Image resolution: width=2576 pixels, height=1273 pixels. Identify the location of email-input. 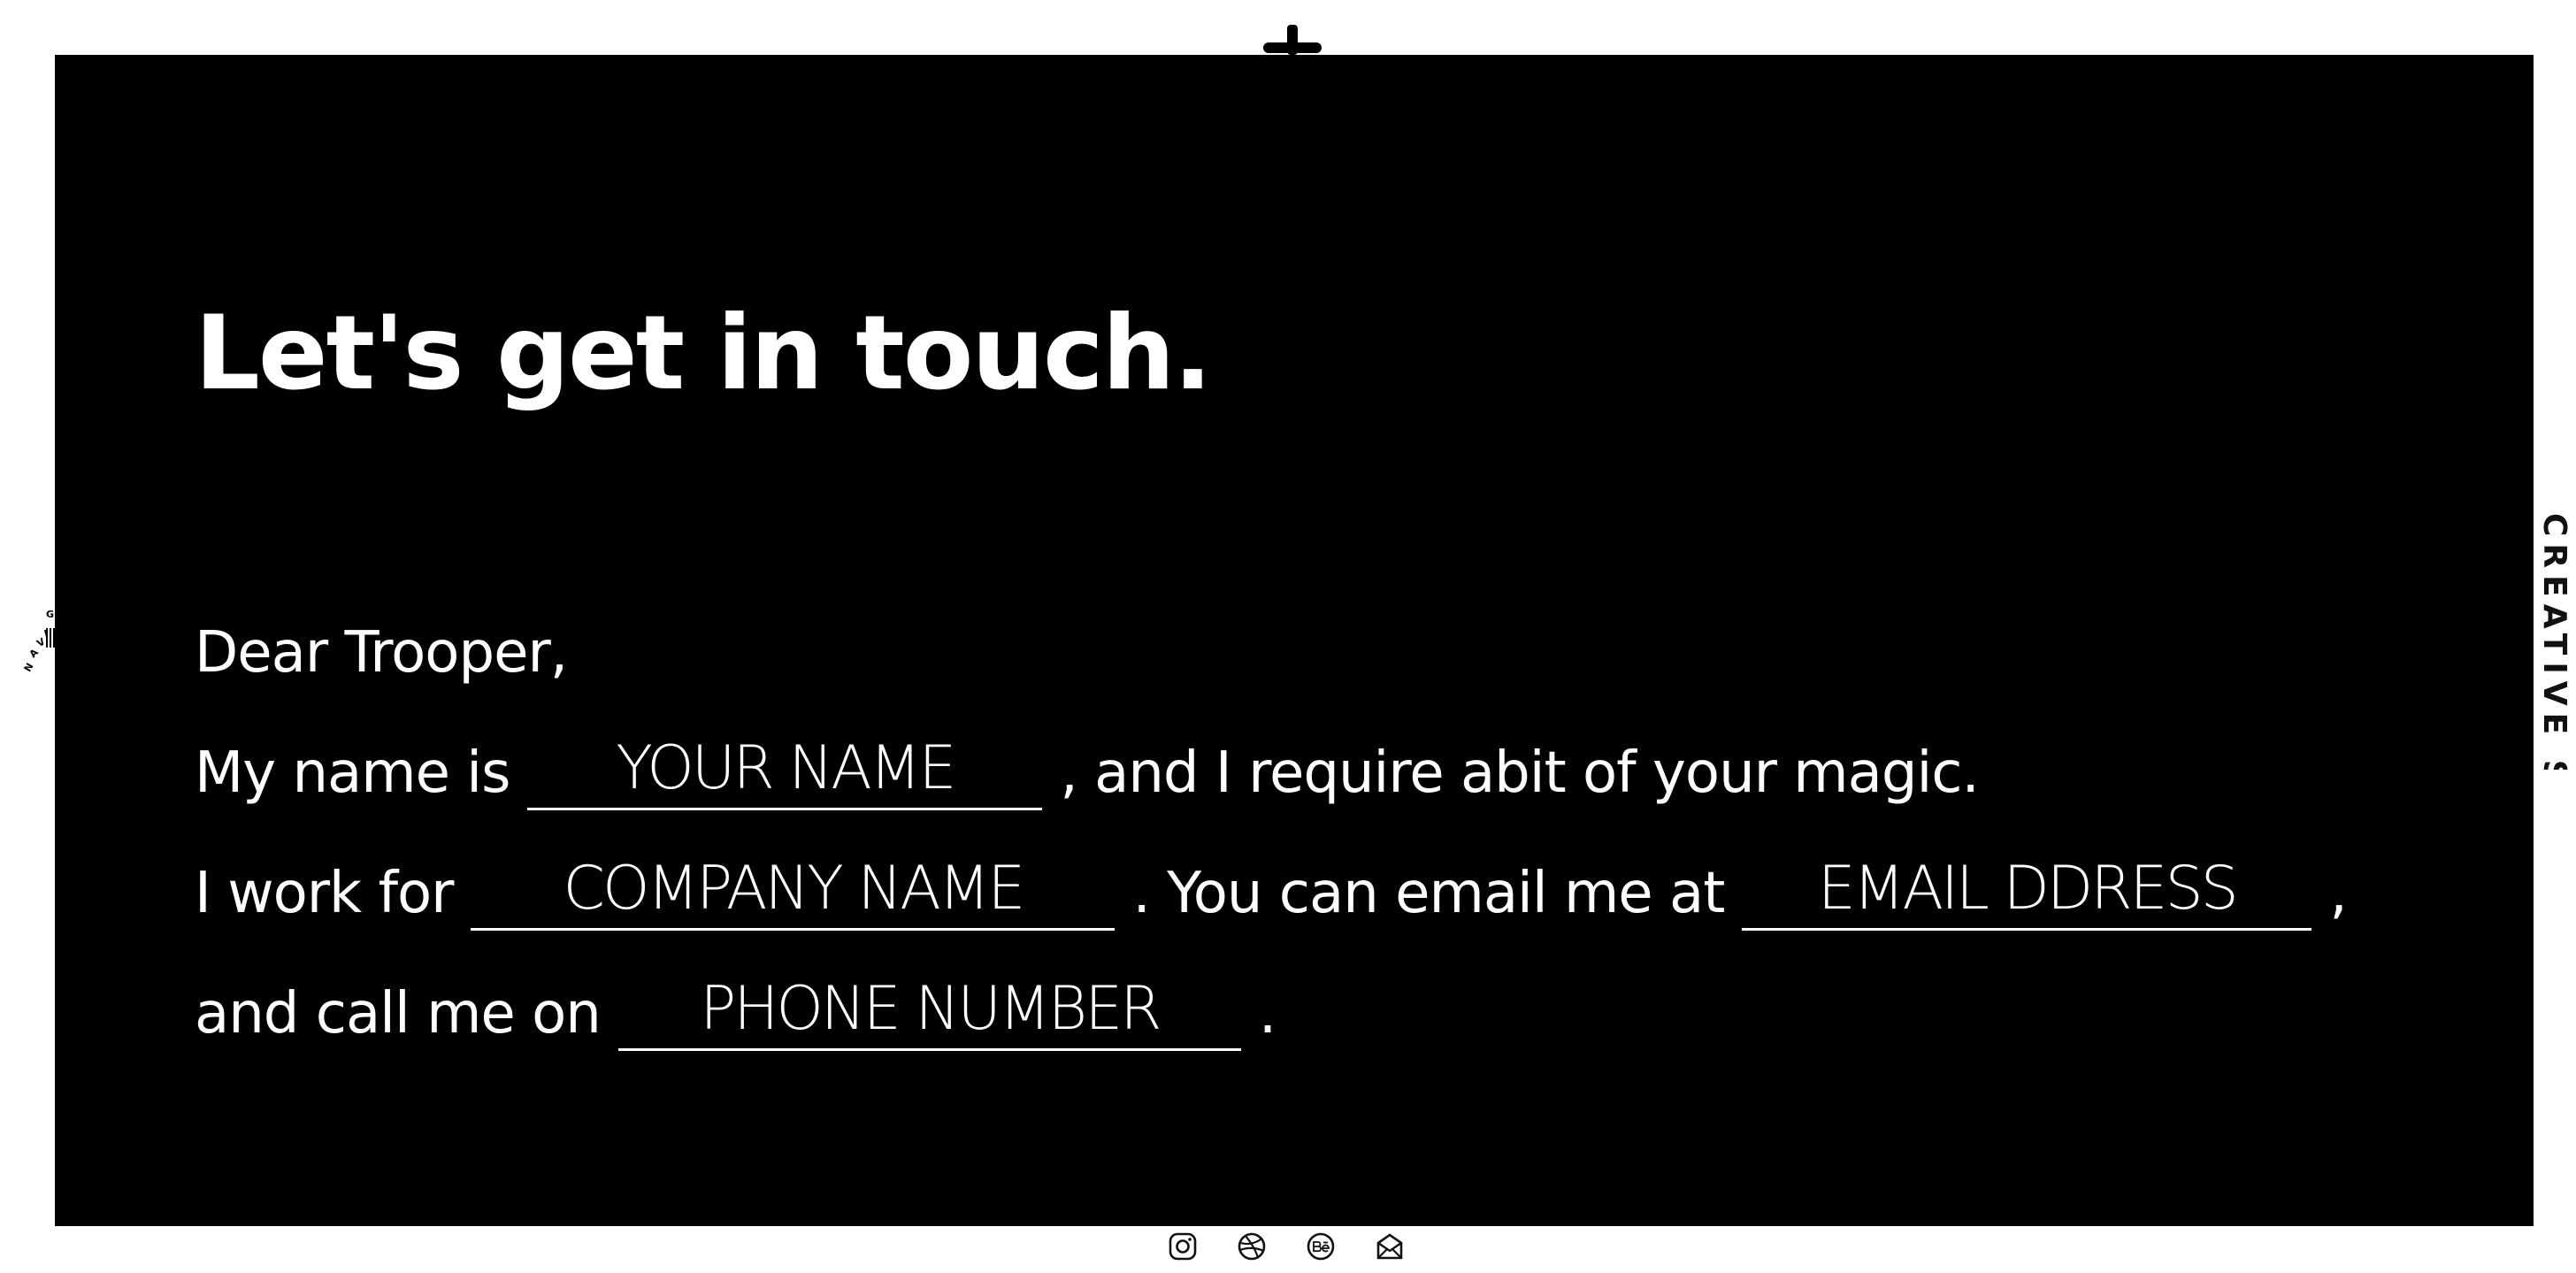
(2027, 893).